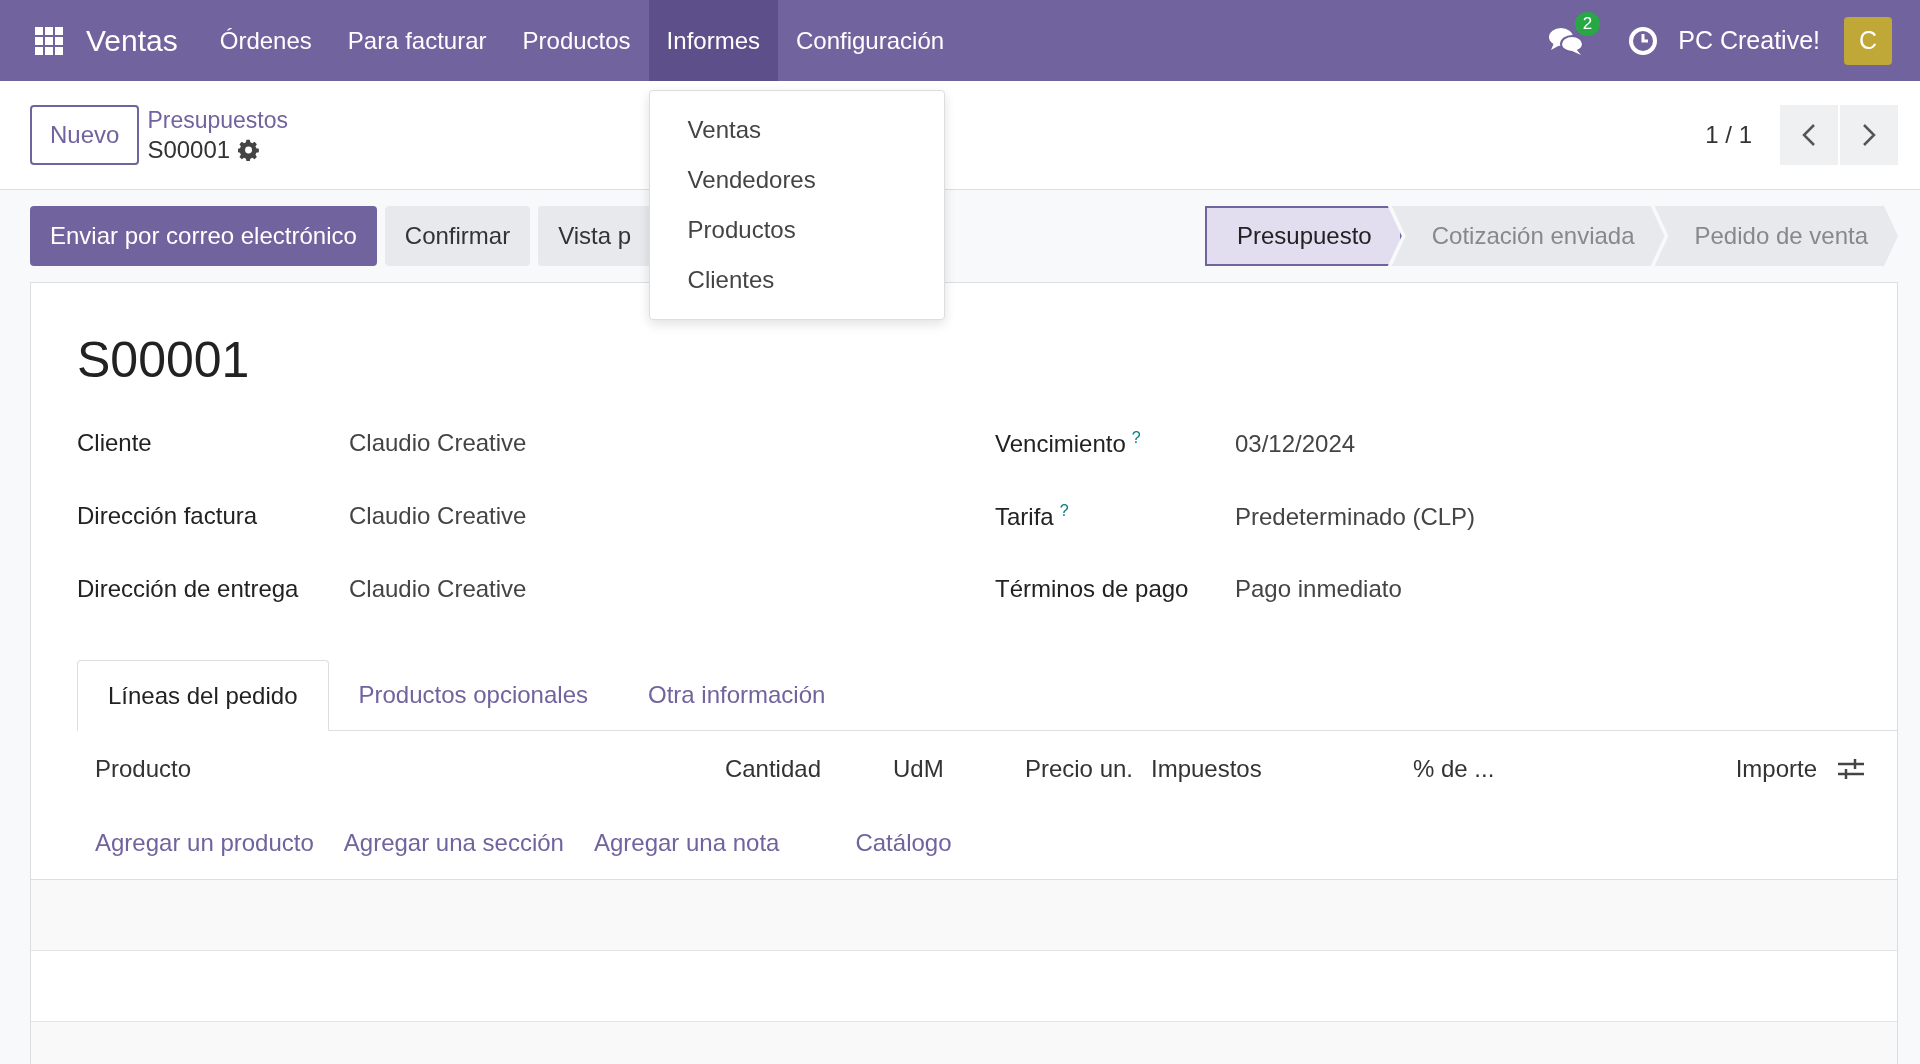  I want to click on dropdown-item: Vendedores, so click(796, 180).